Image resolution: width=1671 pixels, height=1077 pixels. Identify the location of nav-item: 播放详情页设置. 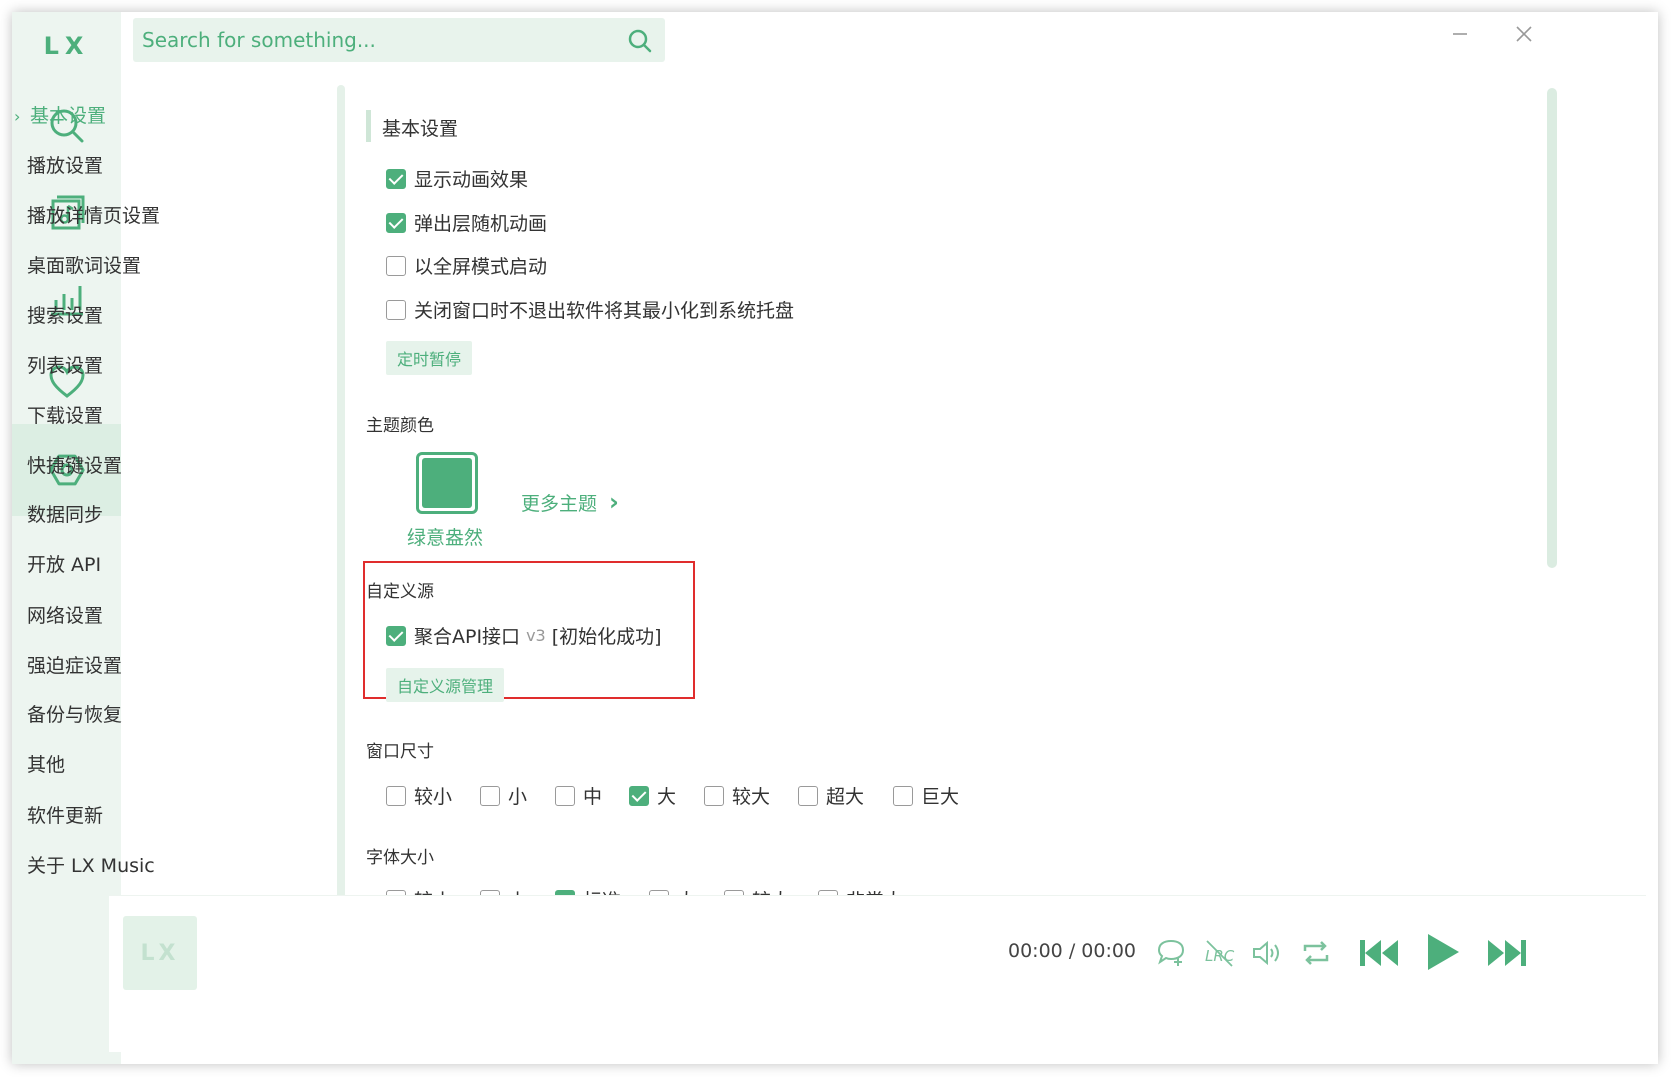
(93, 214).